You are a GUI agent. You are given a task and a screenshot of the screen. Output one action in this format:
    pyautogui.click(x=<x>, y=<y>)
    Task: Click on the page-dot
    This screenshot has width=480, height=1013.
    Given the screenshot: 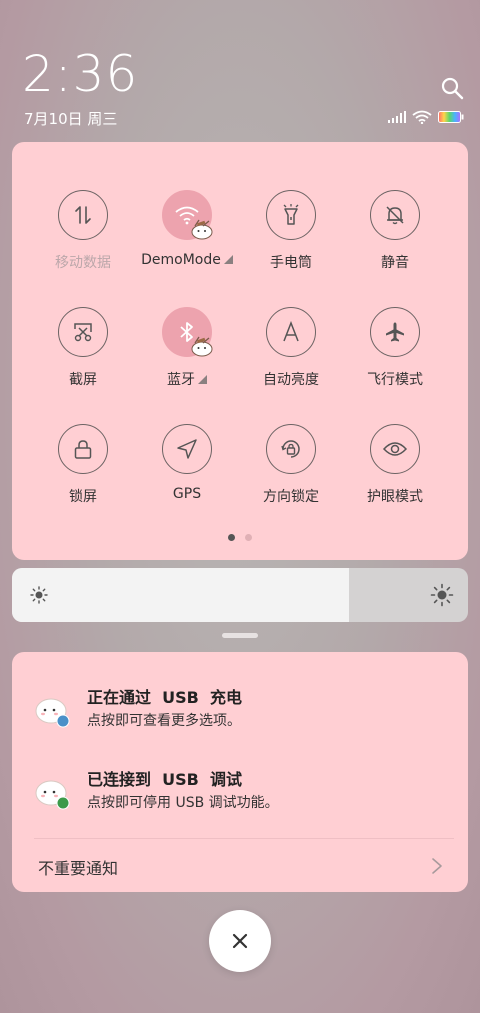 What is the action you would take?
    pyautogui.click(x=248, y=537)
    